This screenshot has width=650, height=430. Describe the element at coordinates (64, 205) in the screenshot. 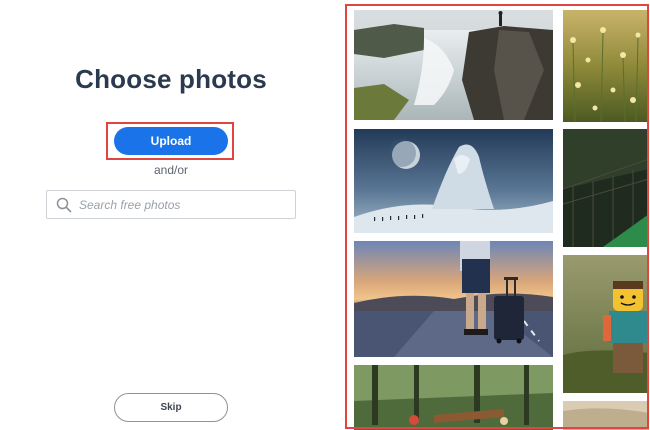

I see `search-icon` at that location.